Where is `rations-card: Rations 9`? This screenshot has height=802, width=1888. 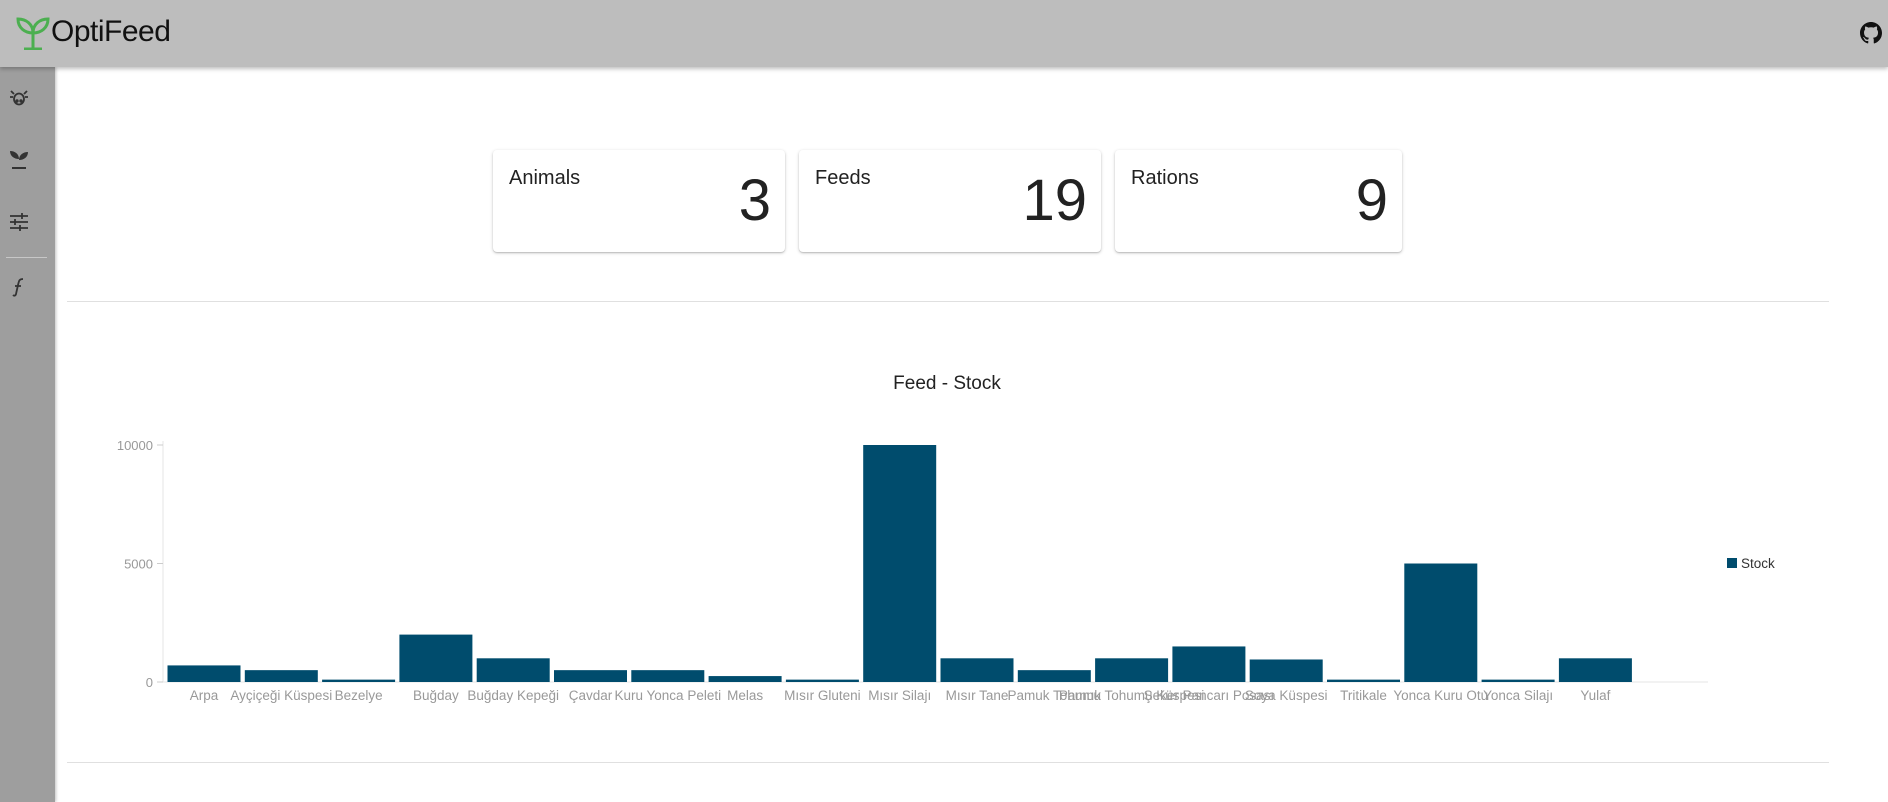 rations-card: Rations 9 is located at coordinates (1258, 201).